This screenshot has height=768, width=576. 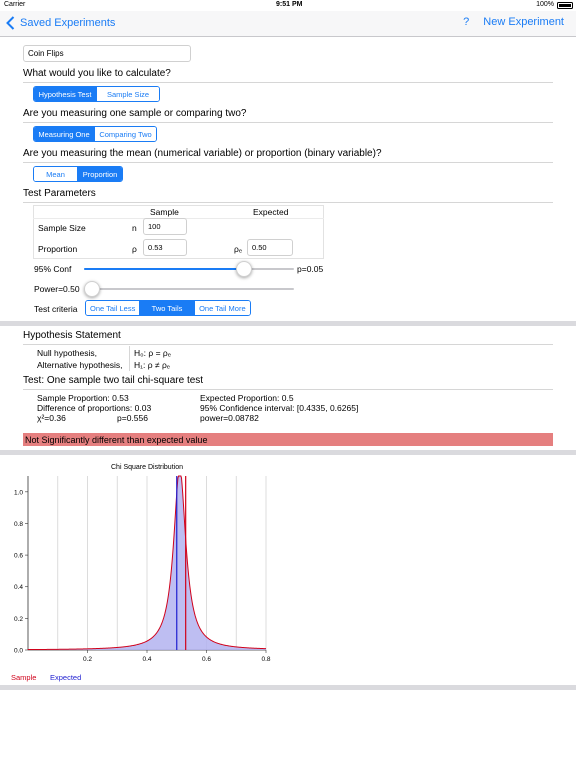 I want to click on y-tick-label: 0.6, so click(x=18, y=556).